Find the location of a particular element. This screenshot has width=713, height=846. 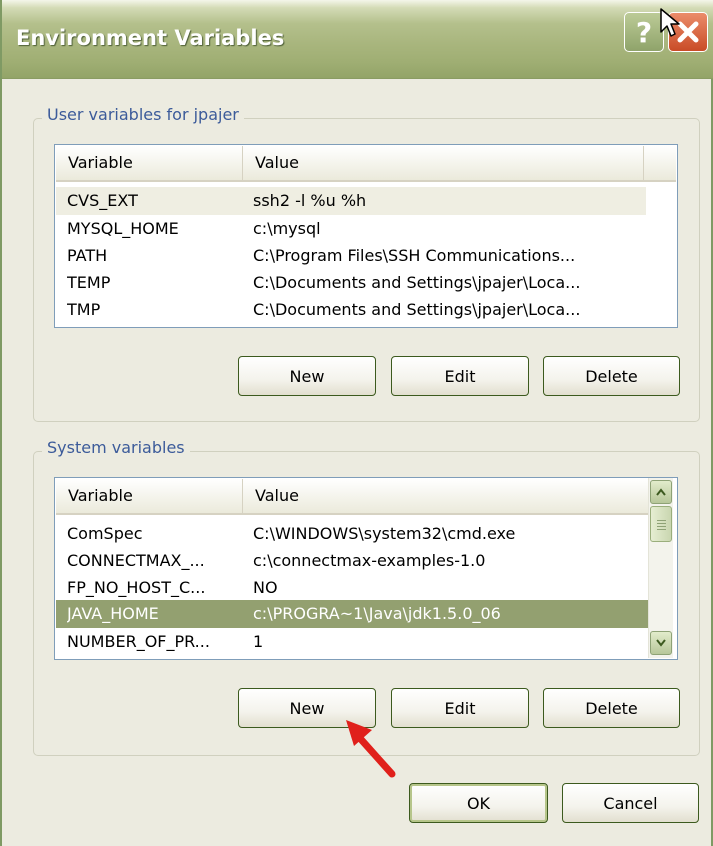

system-delete-button: Delete is located at coordinates (611, 708).